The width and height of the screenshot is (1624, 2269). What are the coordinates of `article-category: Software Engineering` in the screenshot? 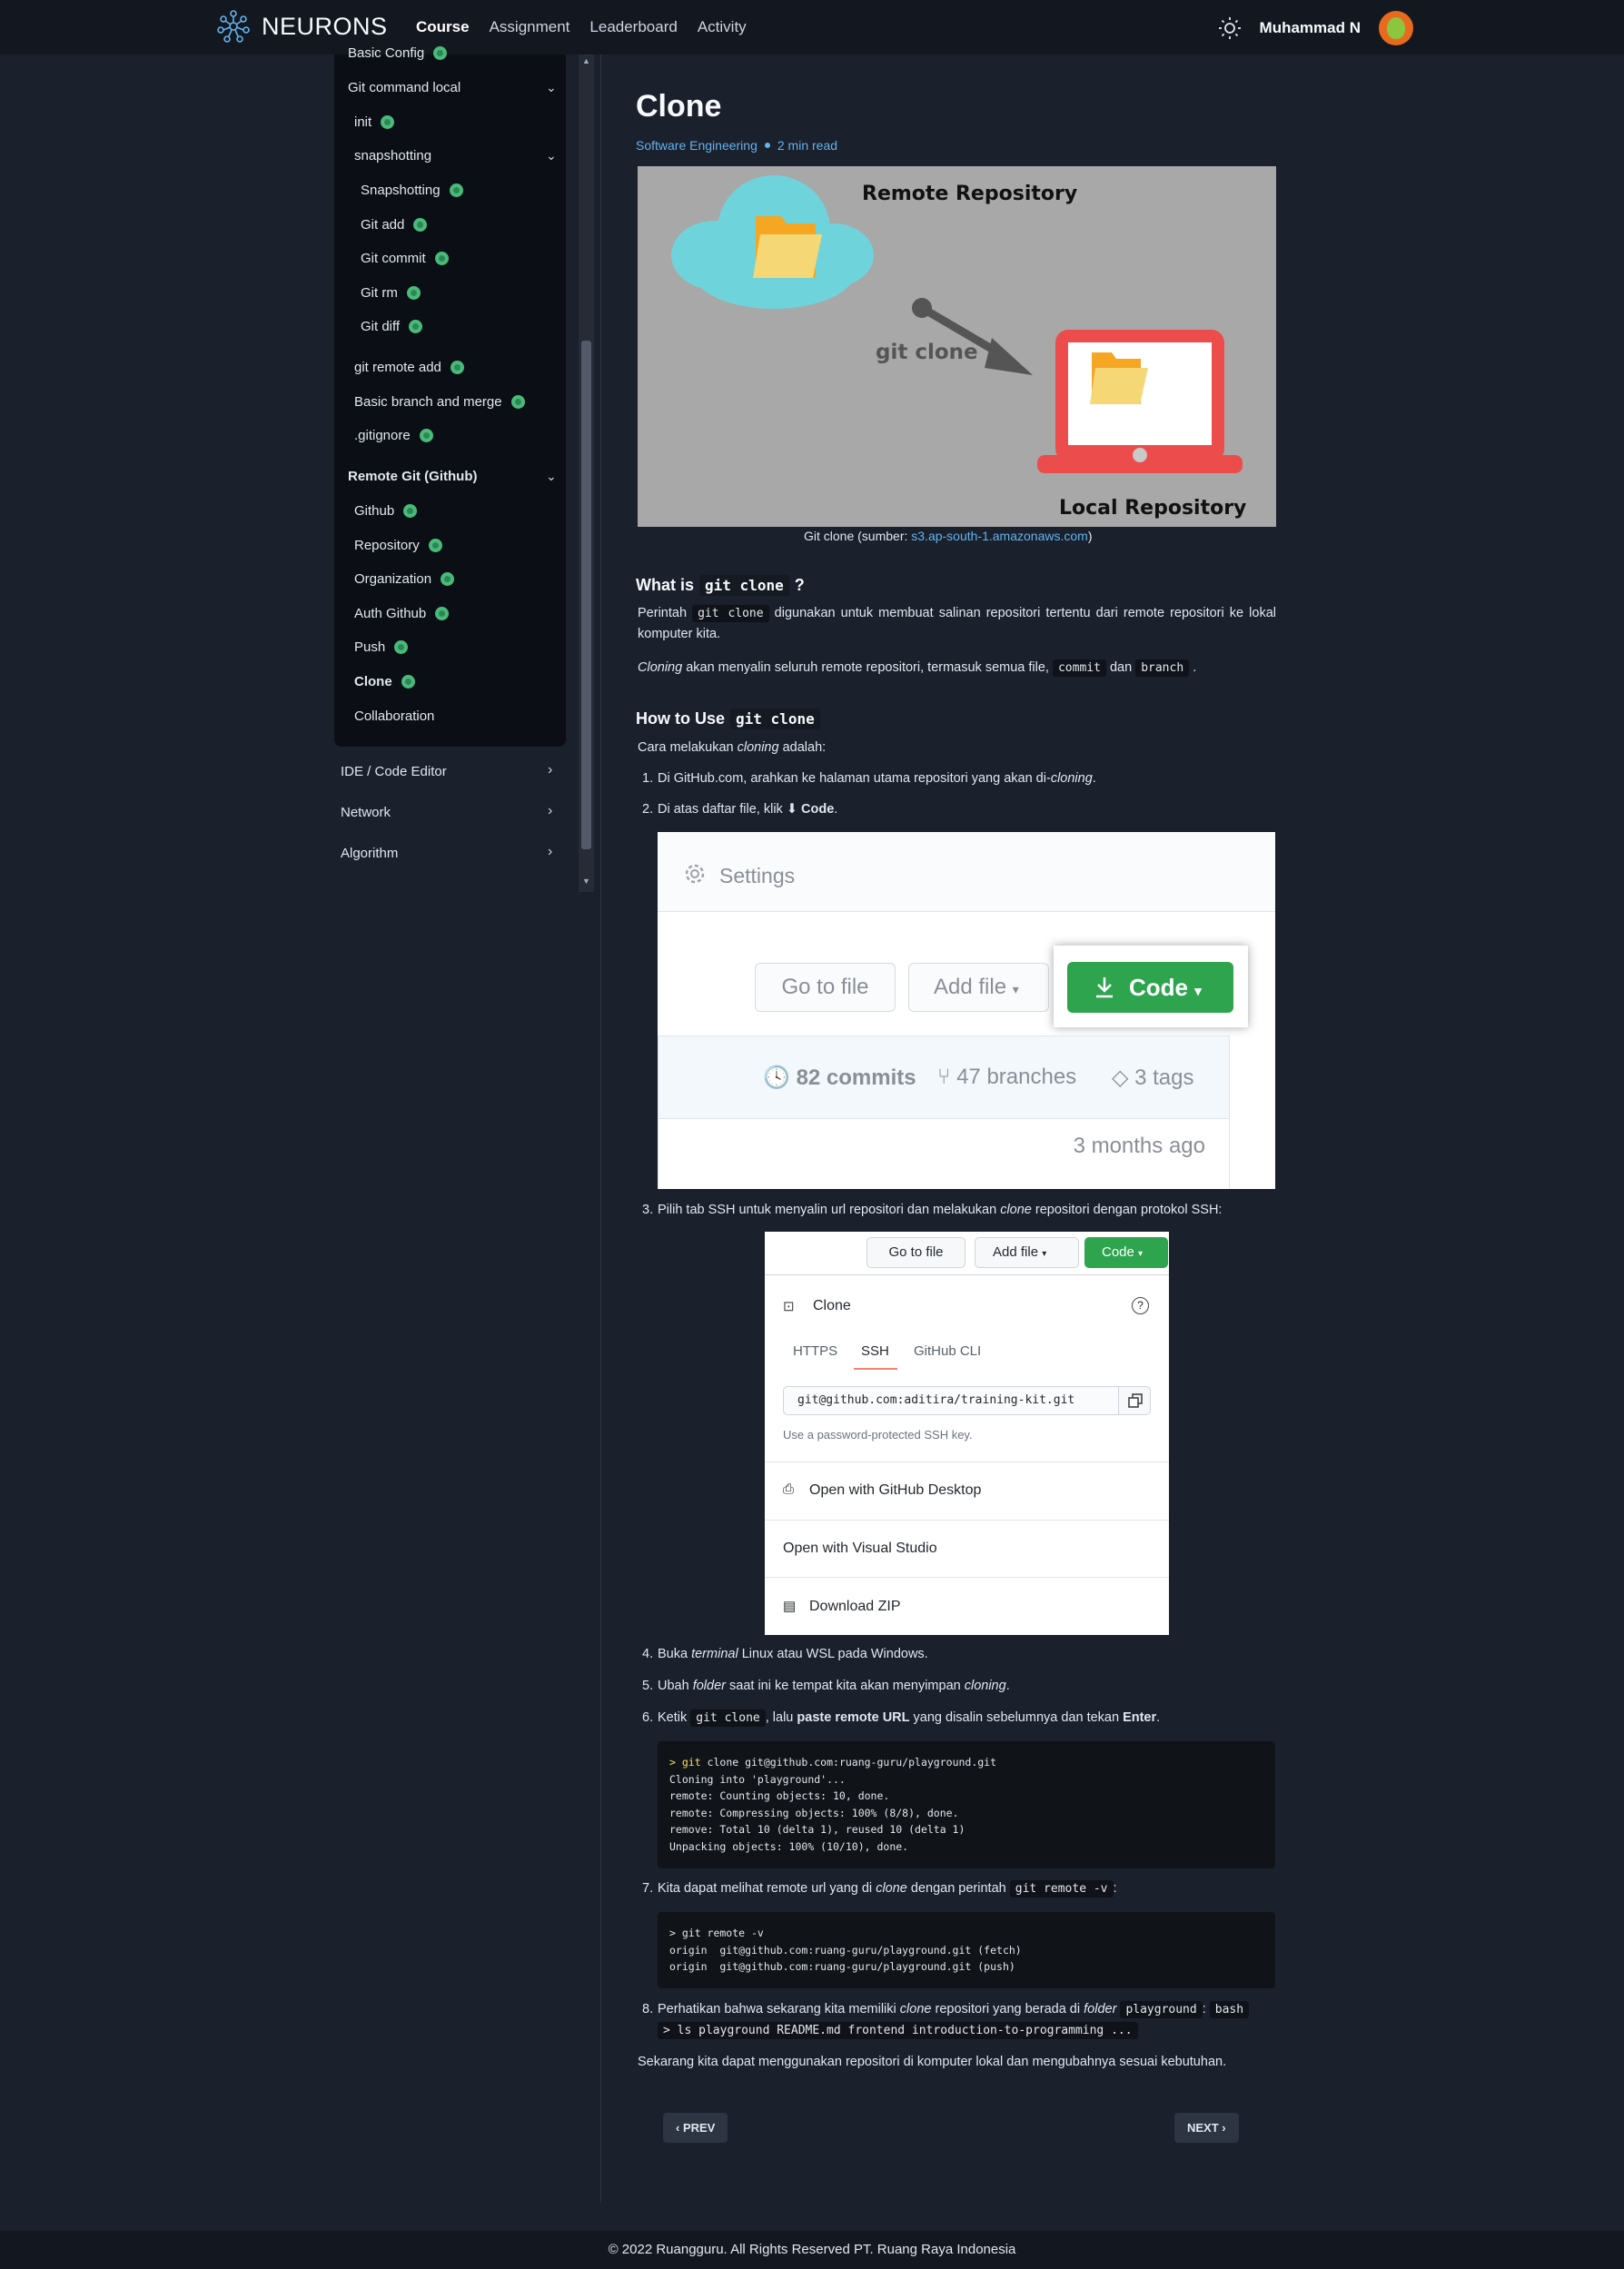 It's located at (697, 145).